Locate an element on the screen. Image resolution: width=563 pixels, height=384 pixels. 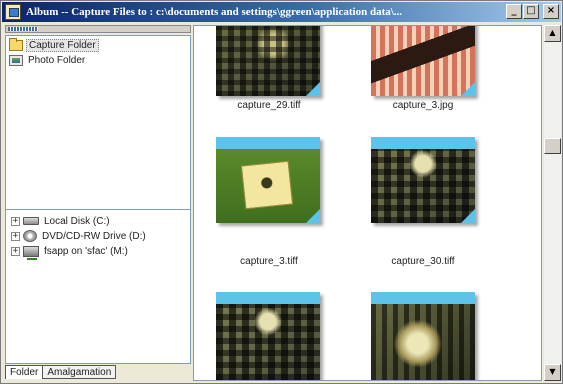
thumbnail-row3-left is located at coordinates (268, 336).